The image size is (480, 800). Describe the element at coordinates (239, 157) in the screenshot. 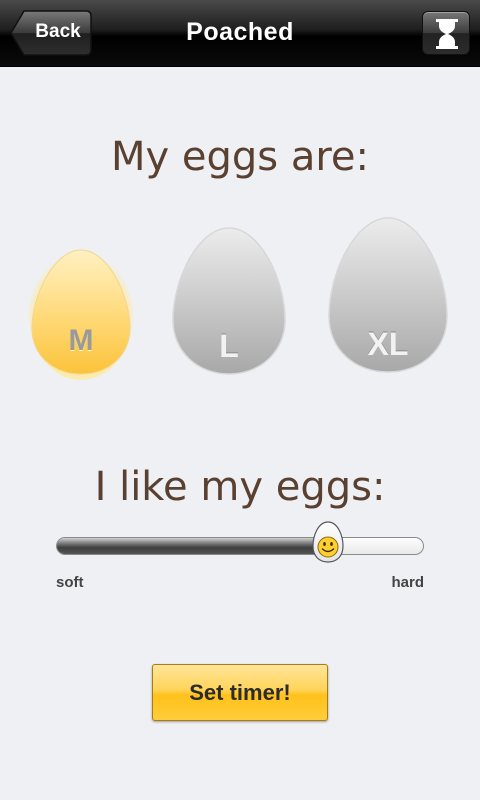

I see `size-heading: My eggs are:` at that location.